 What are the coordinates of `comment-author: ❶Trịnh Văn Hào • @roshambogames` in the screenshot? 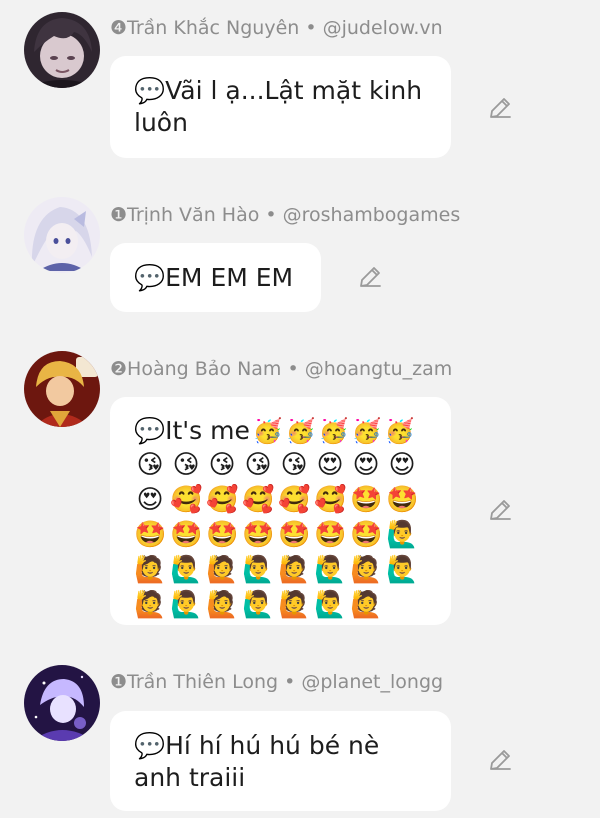 It's located at (285, 215).